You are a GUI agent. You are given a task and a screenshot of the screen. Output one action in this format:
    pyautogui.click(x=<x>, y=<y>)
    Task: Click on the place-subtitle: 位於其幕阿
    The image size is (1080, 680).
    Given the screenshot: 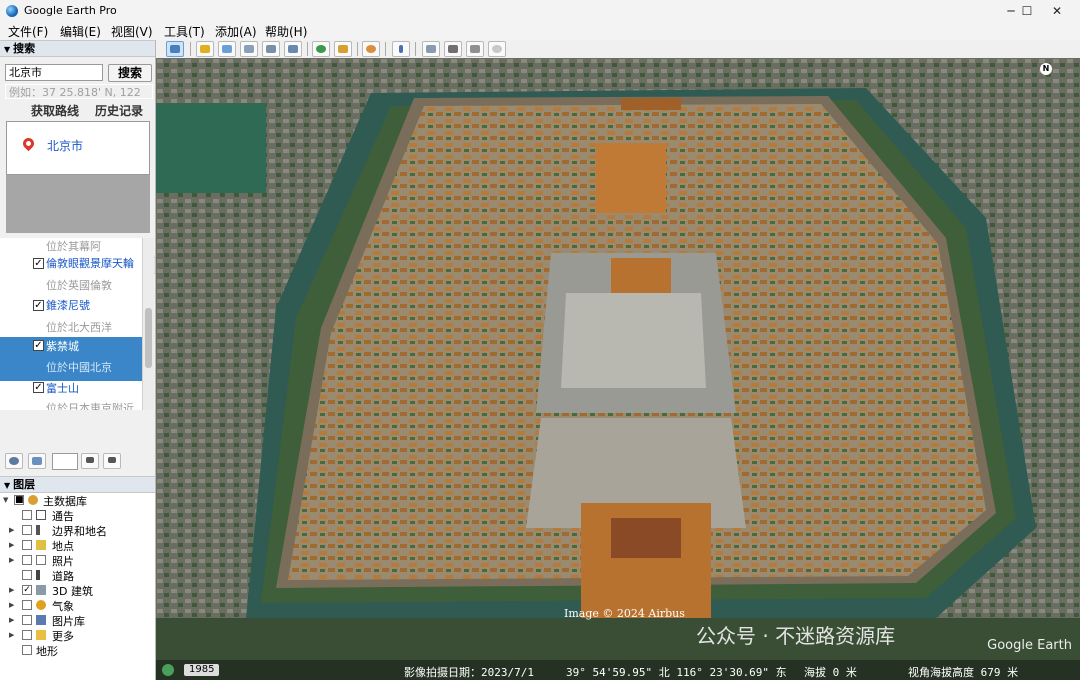 What is the action you would take?
    pyautogui.click(x=73, y=246)
    